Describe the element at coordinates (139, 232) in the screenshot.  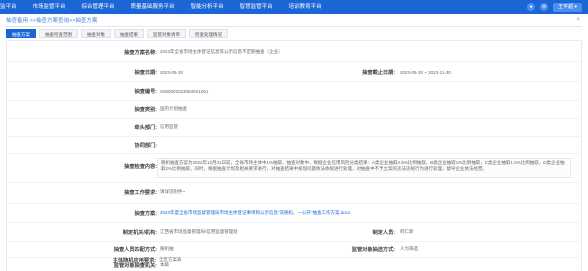
I see `org-label: 制定机关/机构:` at that location.